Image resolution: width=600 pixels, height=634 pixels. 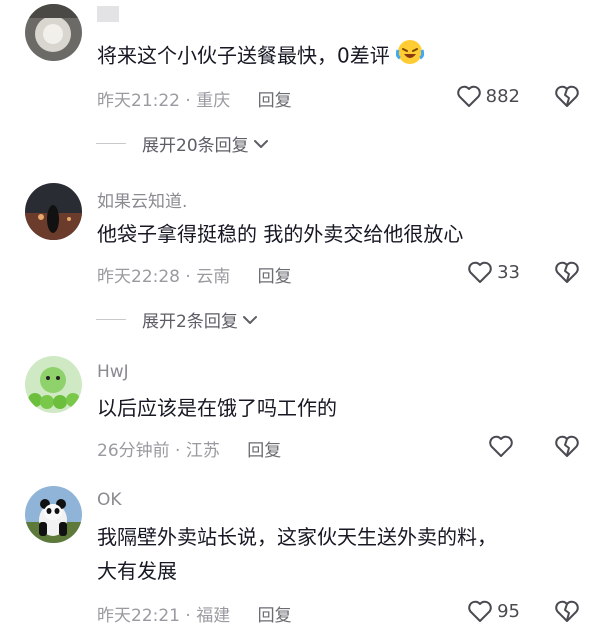 What do you see at coordinates (202, 451) in the screenshot?
I see `location: 江苏` at bounding box center [202, 451].